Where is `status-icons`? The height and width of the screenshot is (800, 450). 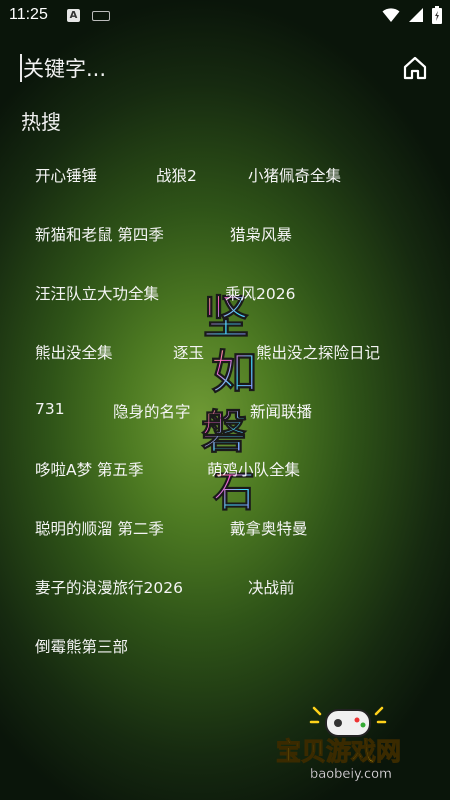 status-icons is located at coordinates (412, 15).